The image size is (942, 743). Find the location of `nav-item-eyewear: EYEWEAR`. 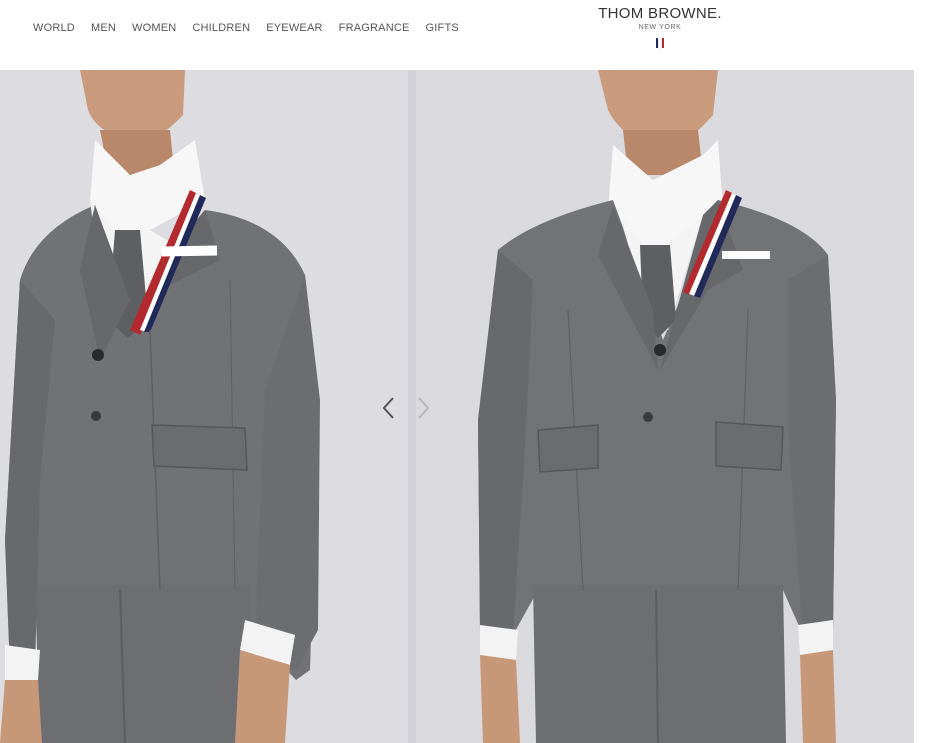

nav-item-eyewear: EYEWEAR is located at coordinates (294, 28).